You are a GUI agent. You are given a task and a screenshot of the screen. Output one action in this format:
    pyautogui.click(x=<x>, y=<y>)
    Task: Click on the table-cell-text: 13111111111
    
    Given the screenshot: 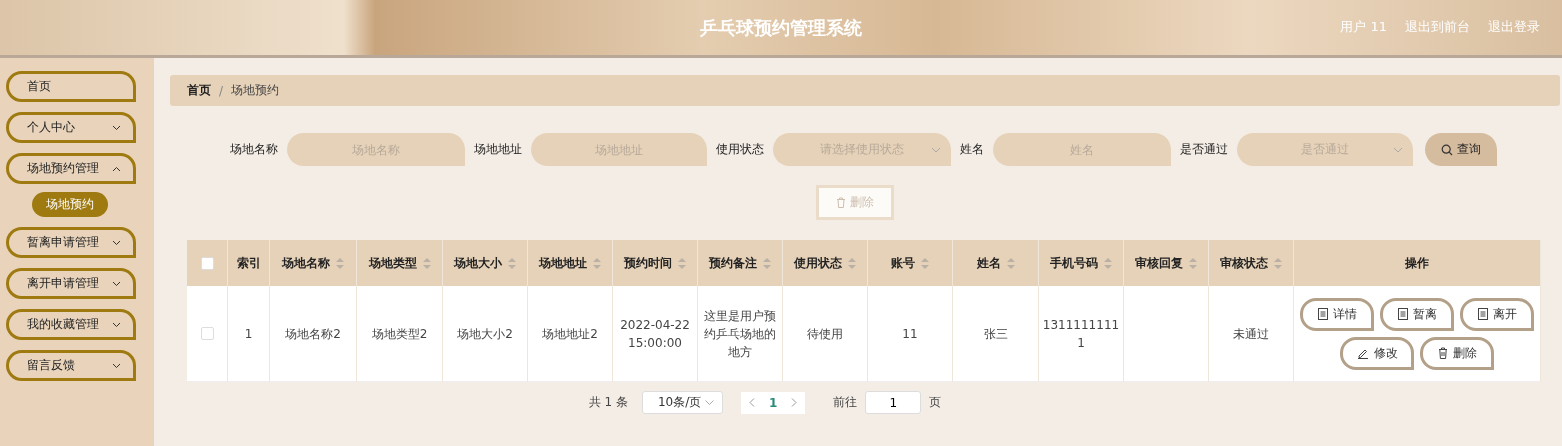 What is the action you would take?
    pyautogui.click(x=1081, y=334)
    